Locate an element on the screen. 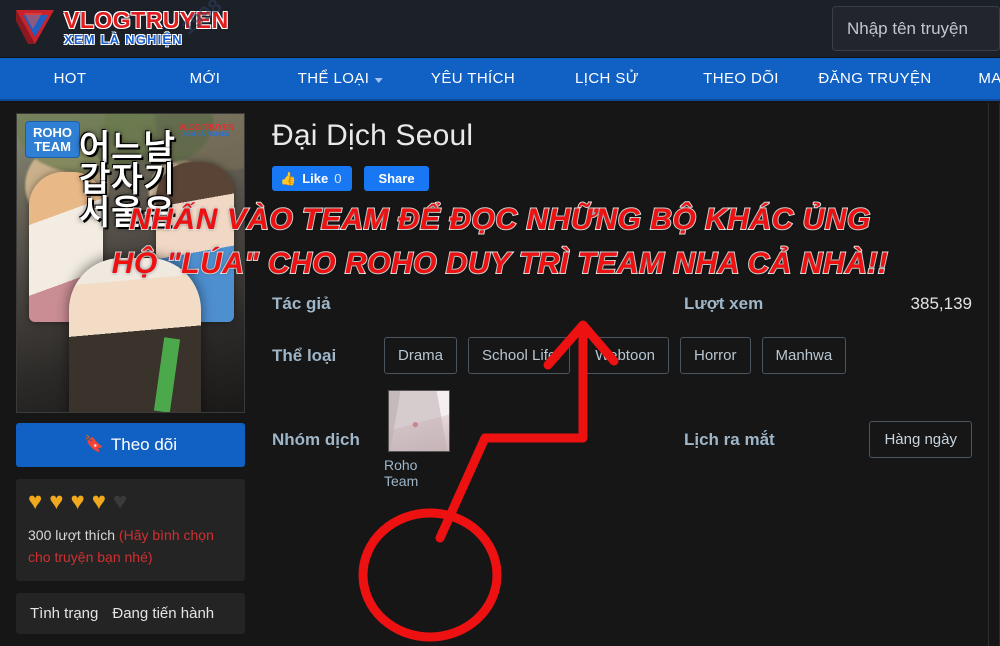  genre-list: Drama School Life Webtoon Horror Manhwa is located at coordinates (615, 355).